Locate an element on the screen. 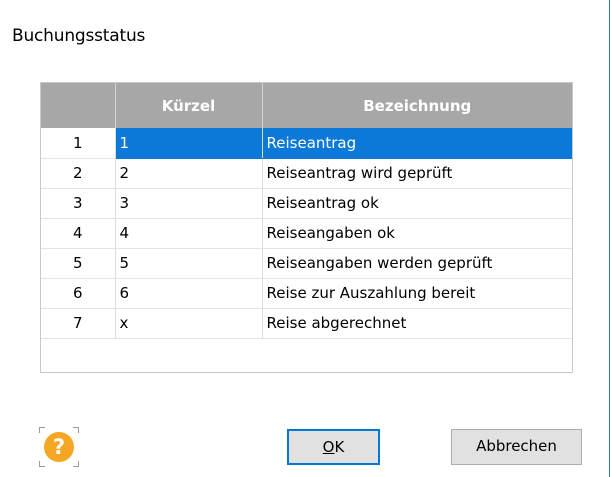 The height and width of the screenshot is (477, 611). table-row: 2 2 Reiseantrag wird geprüft is located at coordinates (306, 173).